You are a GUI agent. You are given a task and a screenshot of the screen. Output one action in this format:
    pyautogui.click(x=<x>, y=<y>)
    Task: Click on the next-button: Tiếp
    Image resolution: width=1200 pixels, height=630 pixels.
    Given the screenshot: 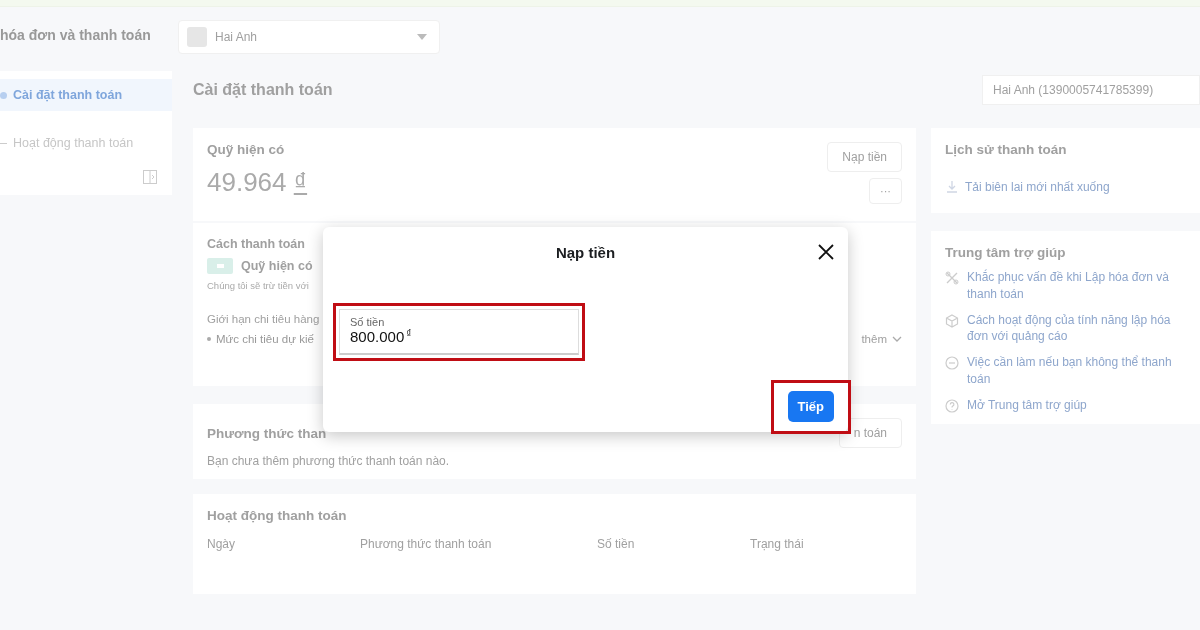 What is the action you would take?
    pyautogui.click(x=810, y=406)
    